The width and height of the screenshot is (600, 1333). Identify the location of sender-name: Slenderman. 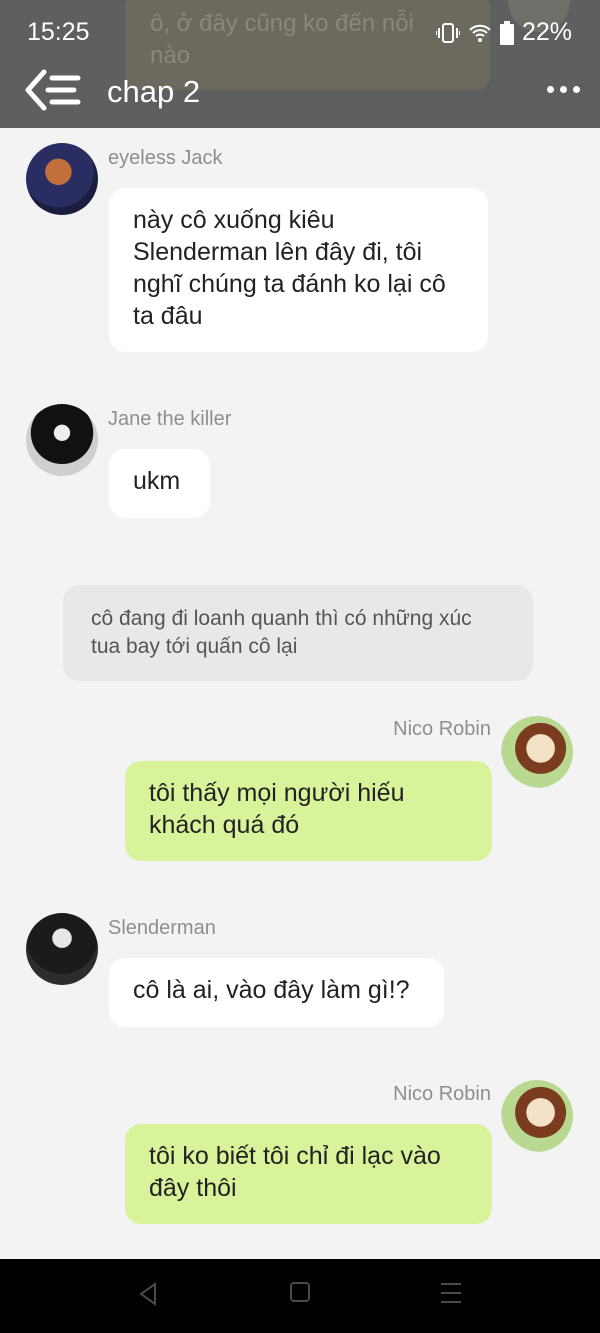
(162, 928).